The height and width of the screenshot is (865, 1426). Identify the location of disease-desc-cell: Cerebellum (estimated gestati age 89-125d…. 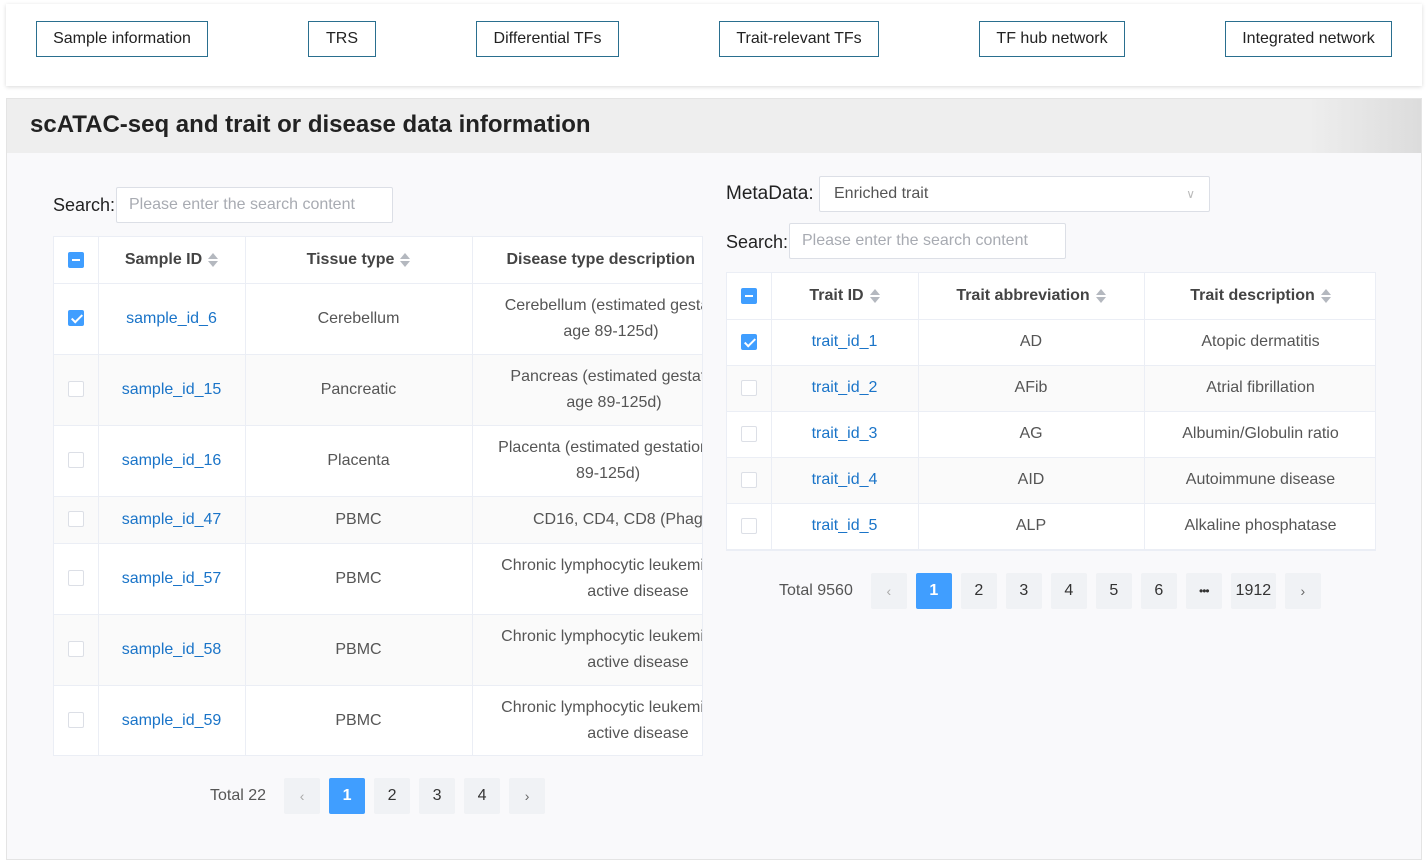
(587, 319).